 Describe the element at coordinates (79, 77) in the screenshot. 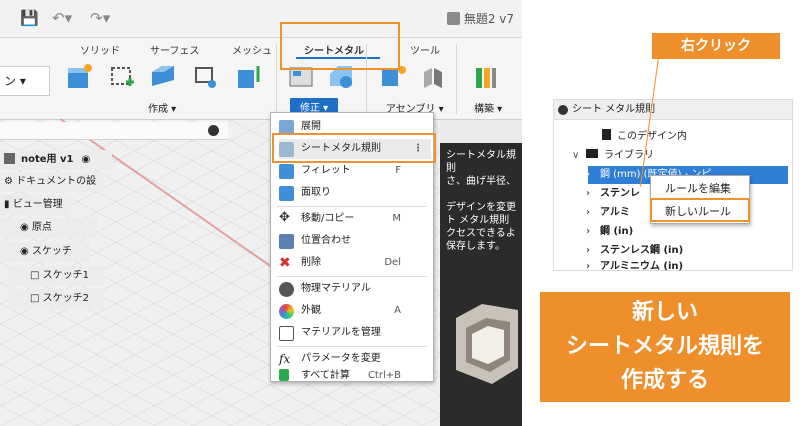

I see `create-flange-icon` at that location.